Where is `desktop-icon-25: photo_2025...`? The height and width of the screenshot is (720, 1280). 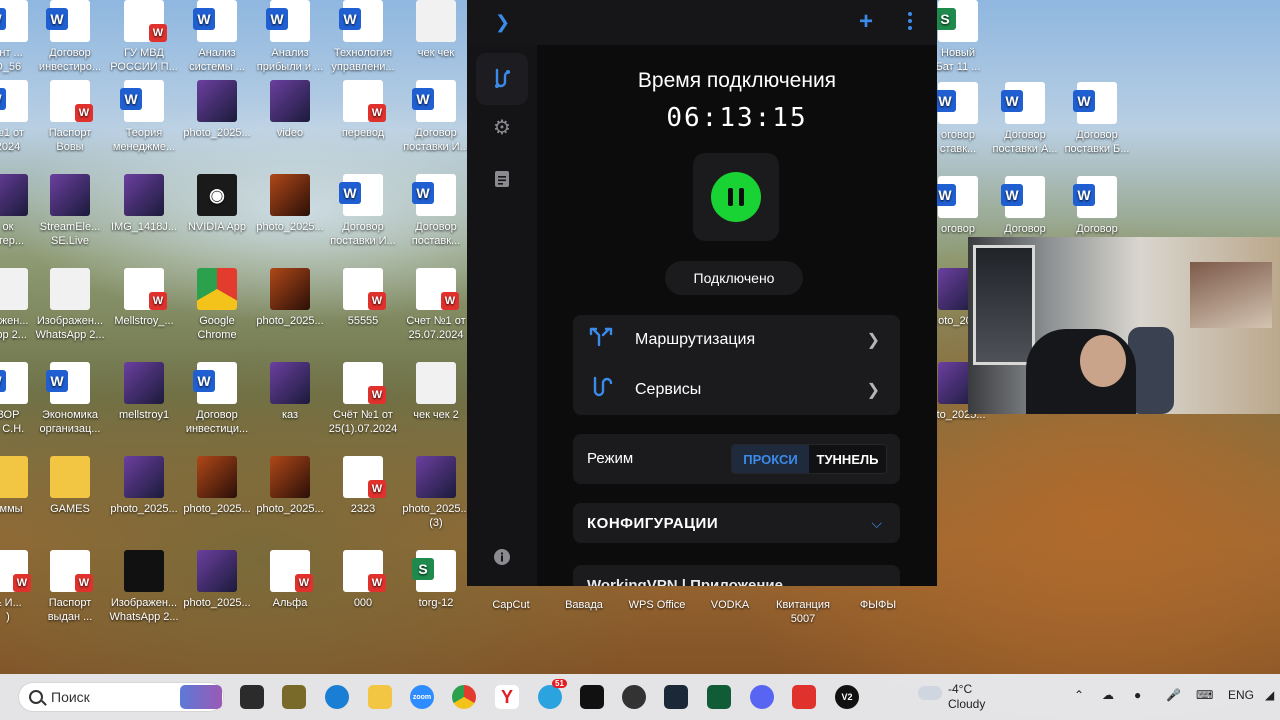
desktop-icon-25: photo_2025... is located at coordinates (290, 298).